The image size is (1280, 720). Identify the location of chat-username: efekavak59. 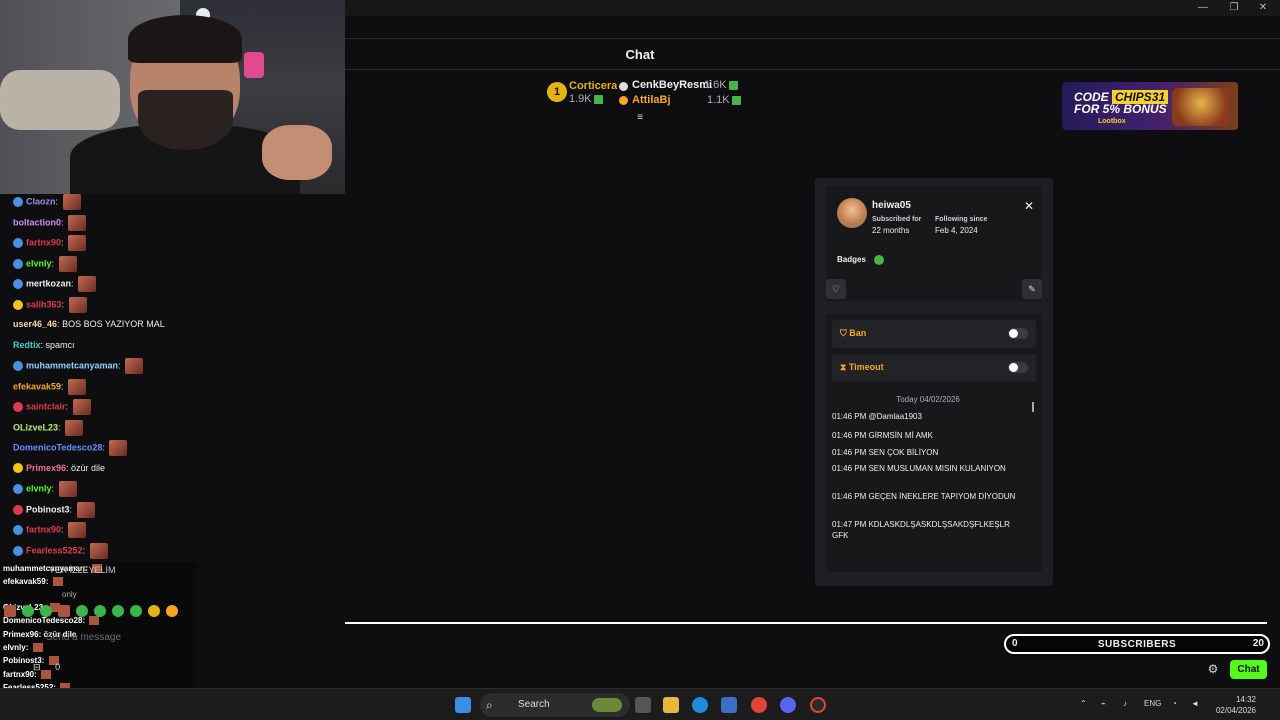
(37, 386).